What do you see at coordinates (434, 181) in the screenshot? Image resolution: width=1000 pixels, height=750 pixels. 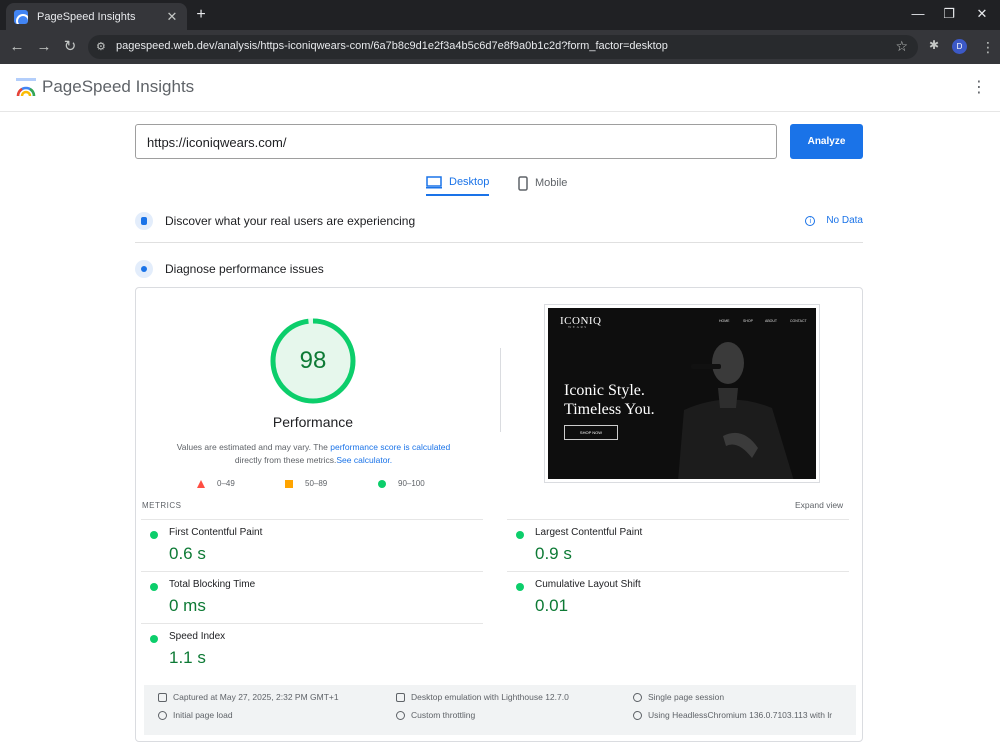 I see `desktop-icon` at bounding box center [434, 181].